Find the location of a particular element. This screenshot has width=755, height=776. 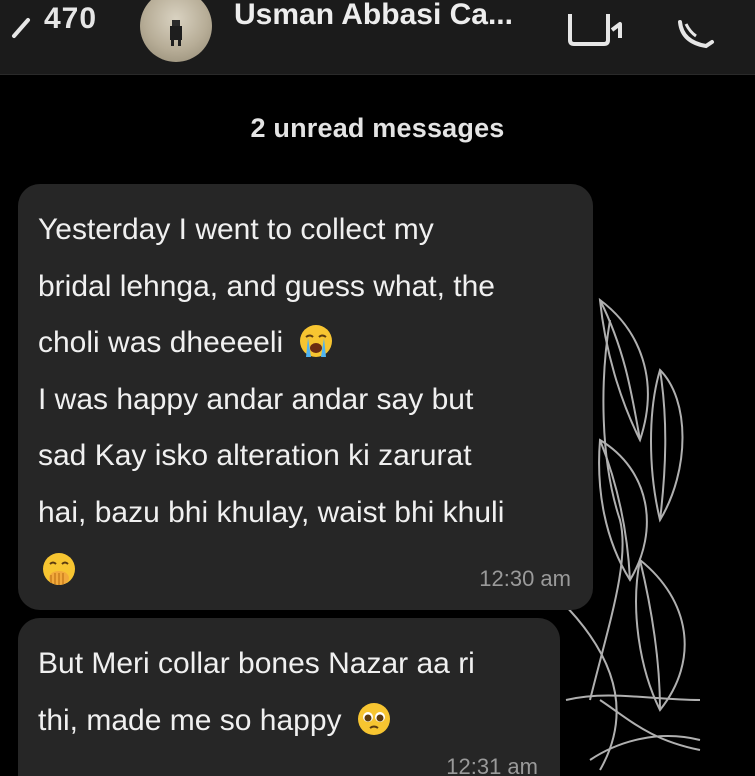

phone-call-icon is located at coordinates (696, 32).